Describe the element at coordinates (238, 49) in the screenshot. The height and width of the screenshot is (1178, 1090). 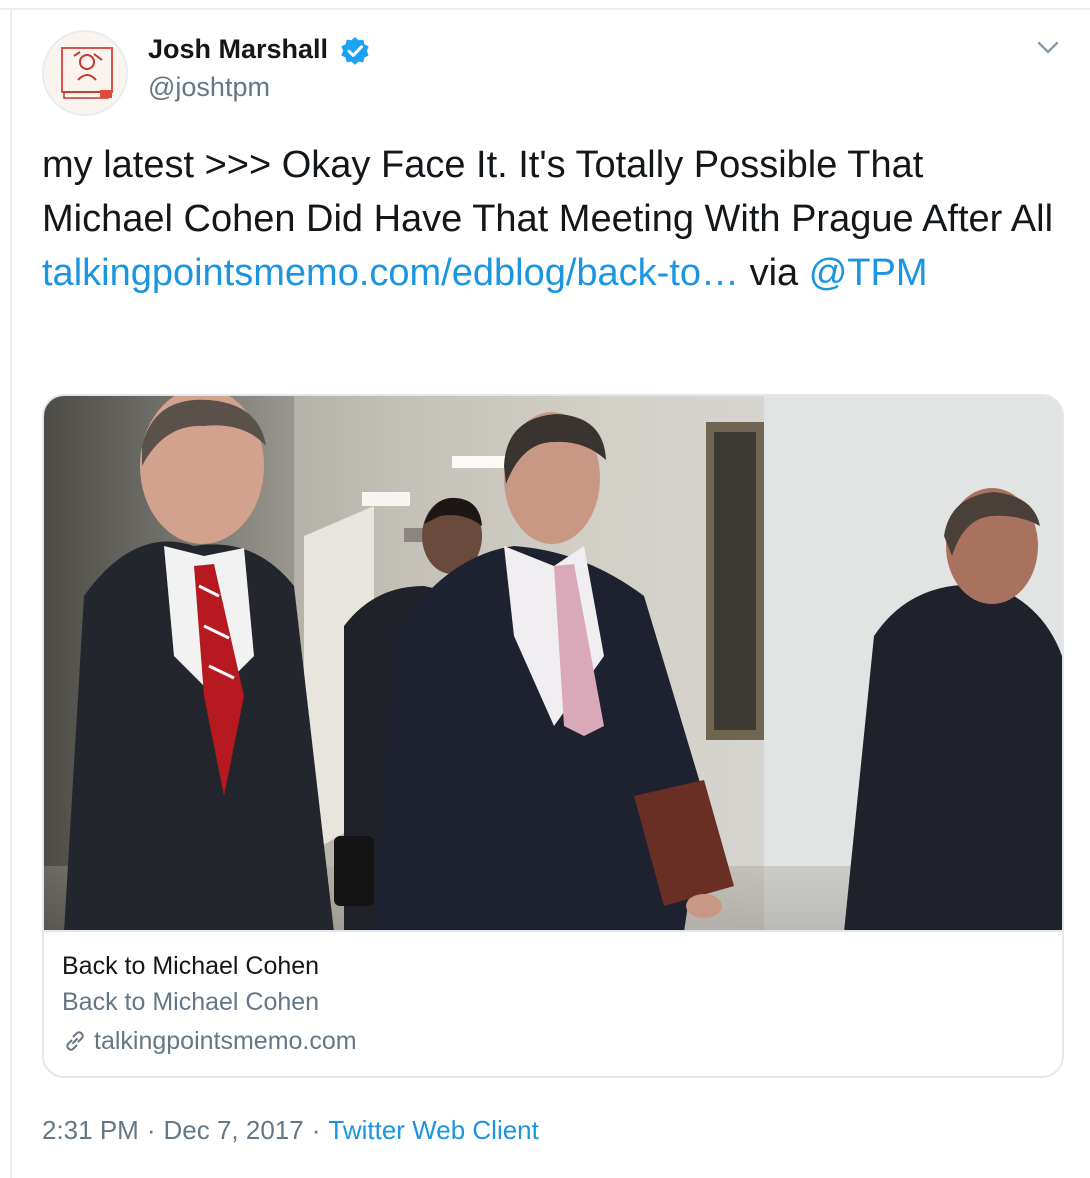
I see `author-name: Josh Marshall` at that location.